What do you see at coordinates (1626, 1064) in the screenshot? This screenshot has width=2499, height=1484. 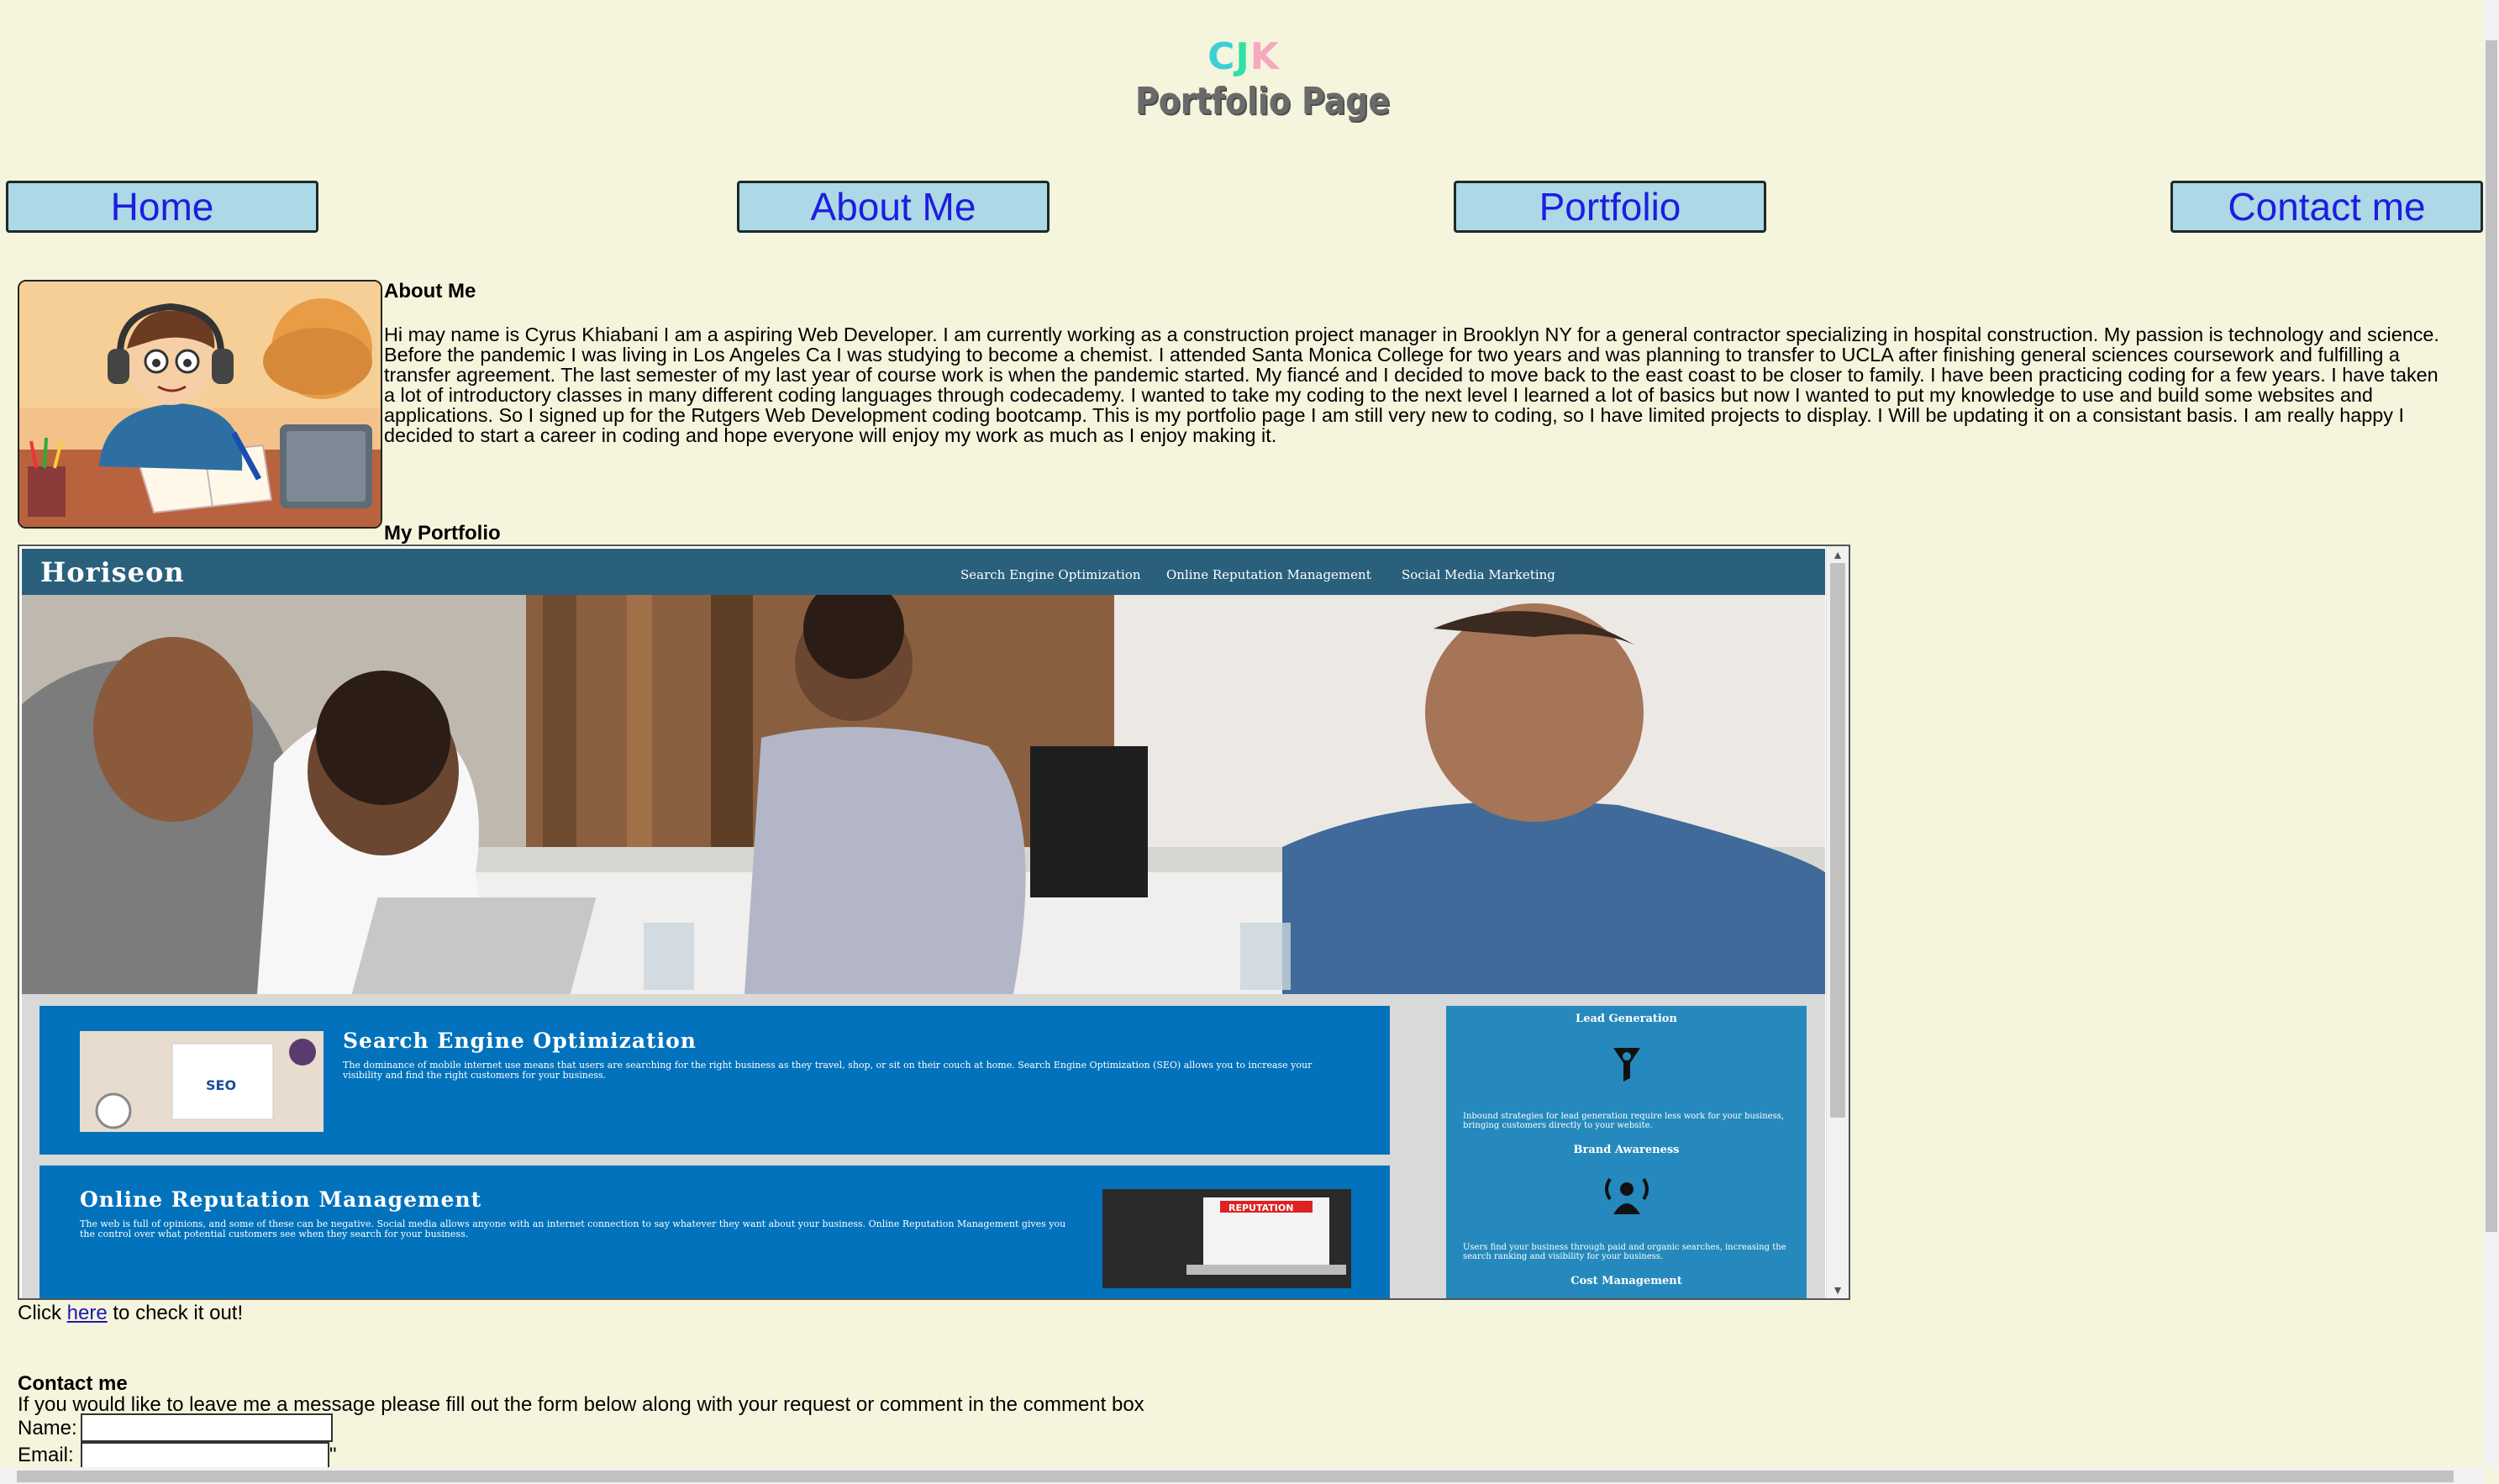 I see `lead-generation-icon` at bounding box center [1626, 1064].